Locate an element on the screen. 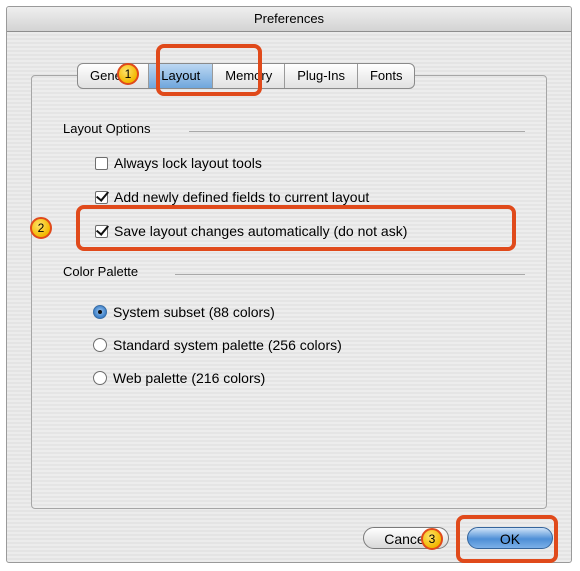  callout-badge-3: 3 is located at coordinates (432, 539).